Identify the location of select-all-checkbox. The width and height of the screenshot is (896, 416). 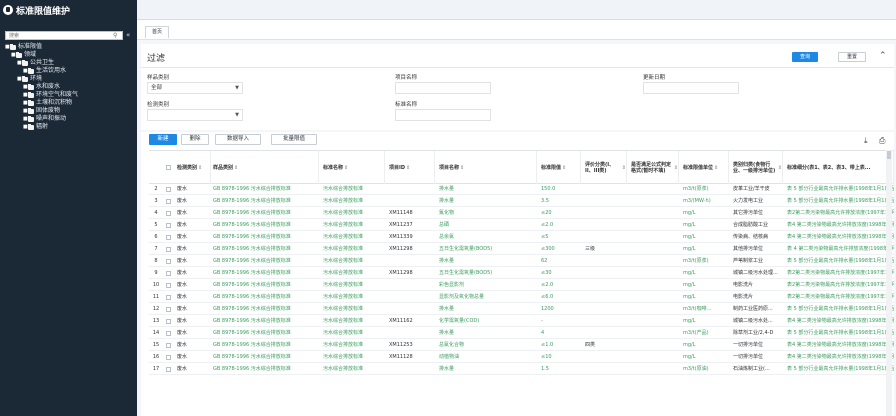
(168, 167).